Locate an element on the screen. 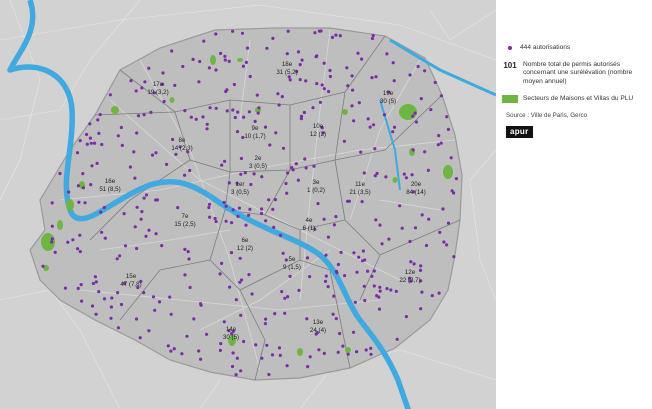 The image size is (652, 409). svg-text: 1er is located at coordinates (240, 184).